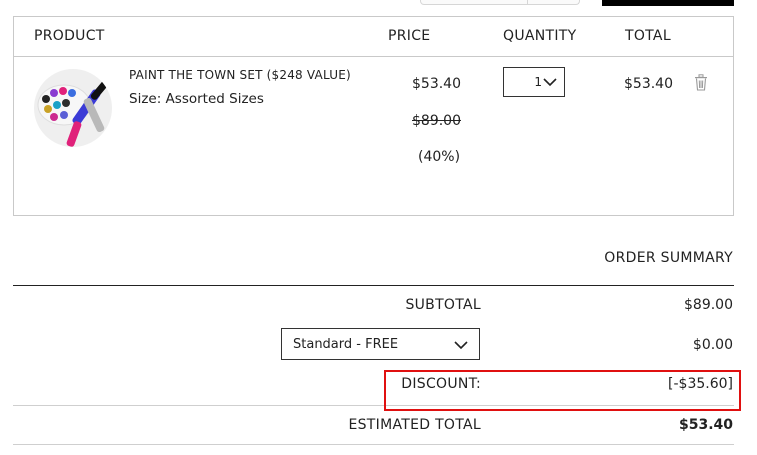 This screenshot has width=757, height=455. Describe the element at coordinates (668, 258) in the screenshot. I see `order-summary-title: ORDER SUMMARY` at that location.